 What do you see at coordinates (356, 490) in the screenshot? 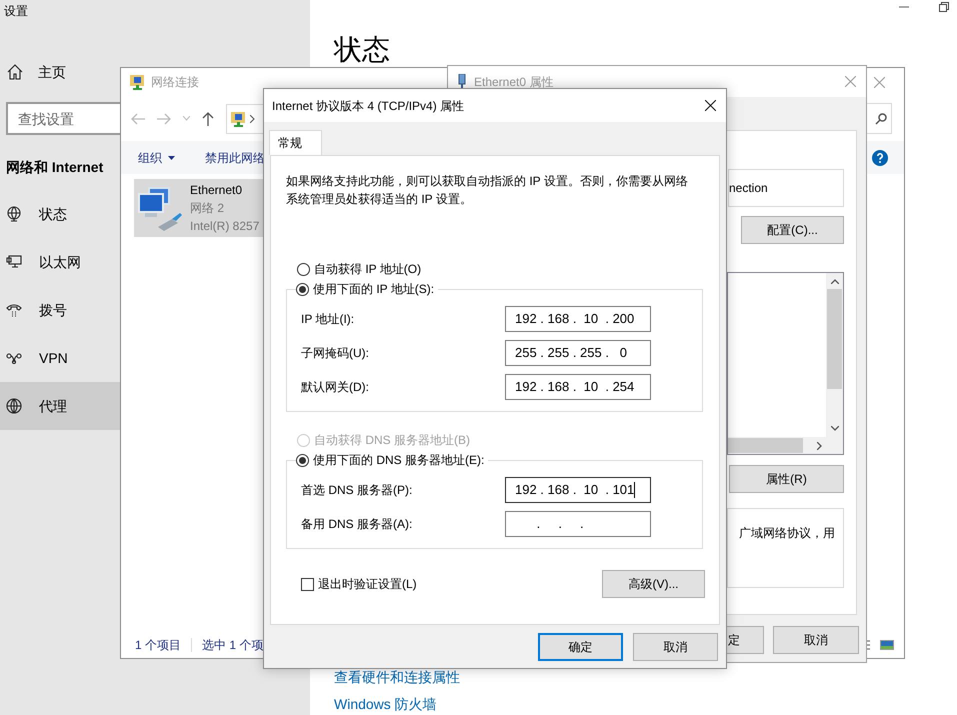
I see `field-label: 首选 DNS 服务器(P):` at bounding box center [356, 490].